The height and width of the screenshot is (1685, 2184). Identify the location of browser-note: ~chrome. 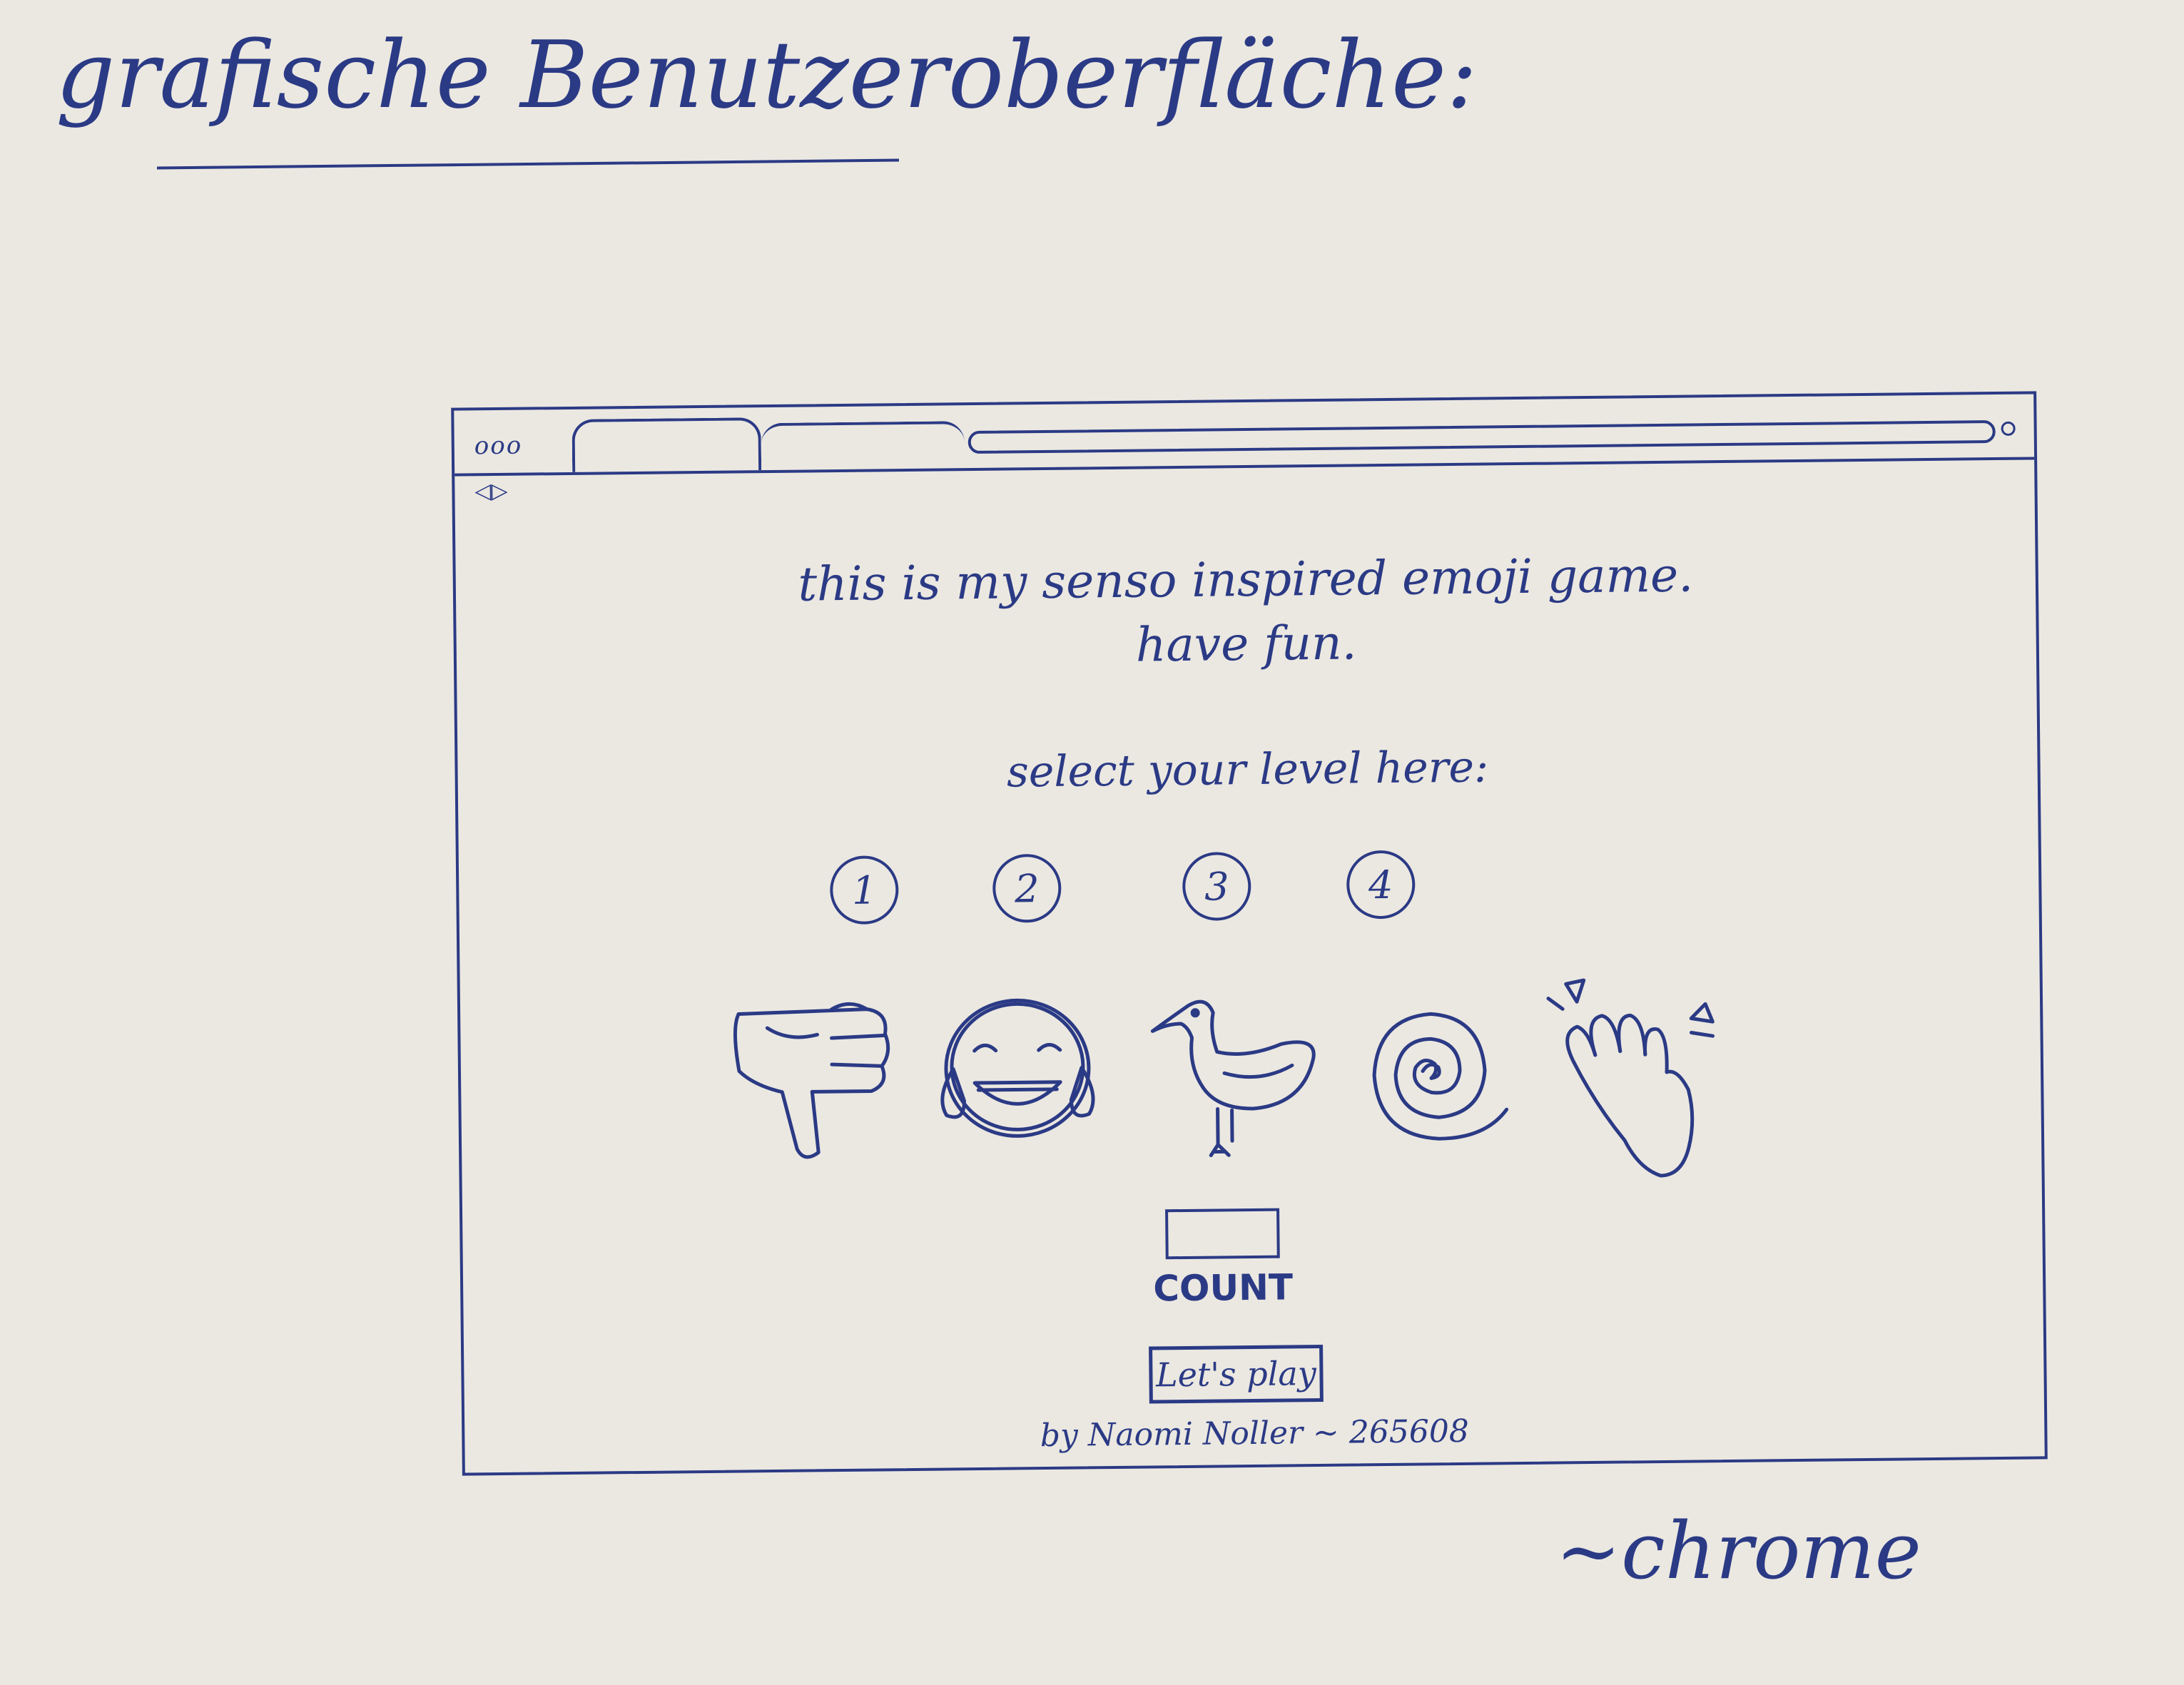
(1738, 1551).